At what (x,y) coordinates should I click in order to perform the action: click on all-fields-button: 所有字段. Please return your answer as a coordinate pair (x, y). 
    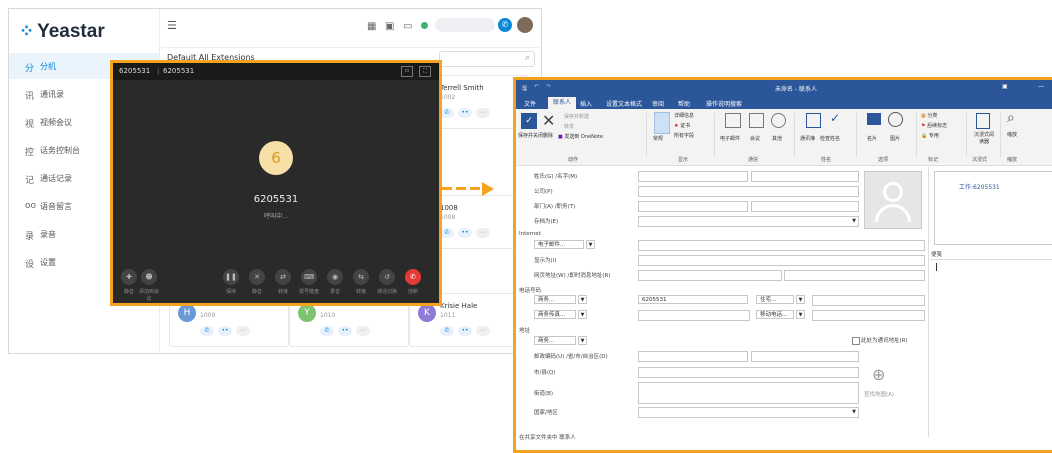
    Looking at the image, I should click on (684, 135).